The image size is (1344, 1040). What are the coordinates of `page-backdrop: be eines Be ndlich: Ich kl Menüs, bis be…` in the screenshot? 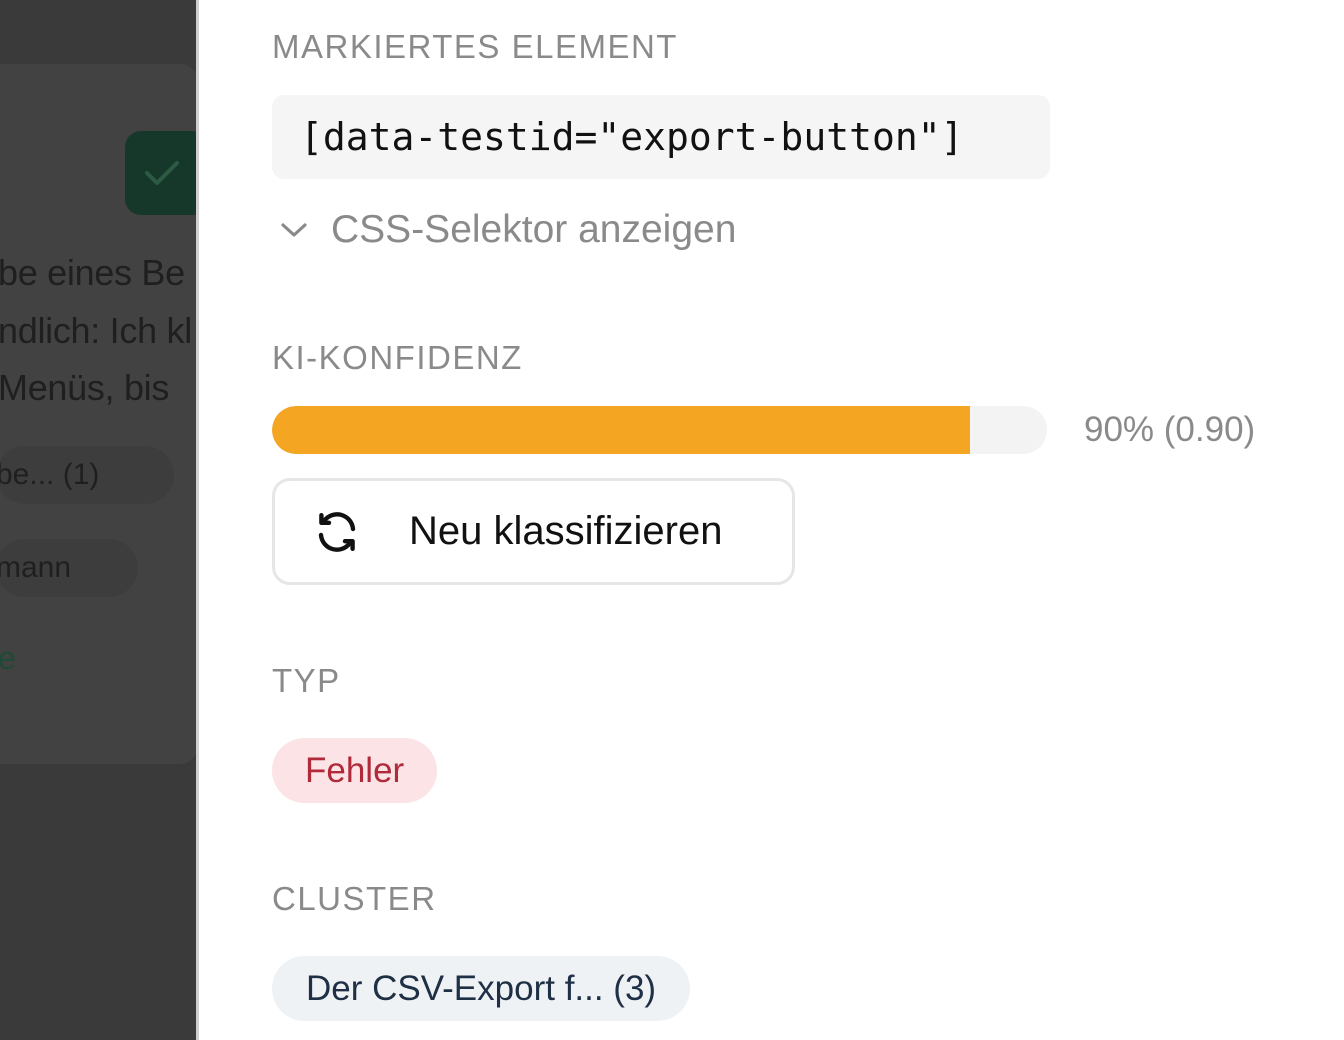 It's located at (99, 520).